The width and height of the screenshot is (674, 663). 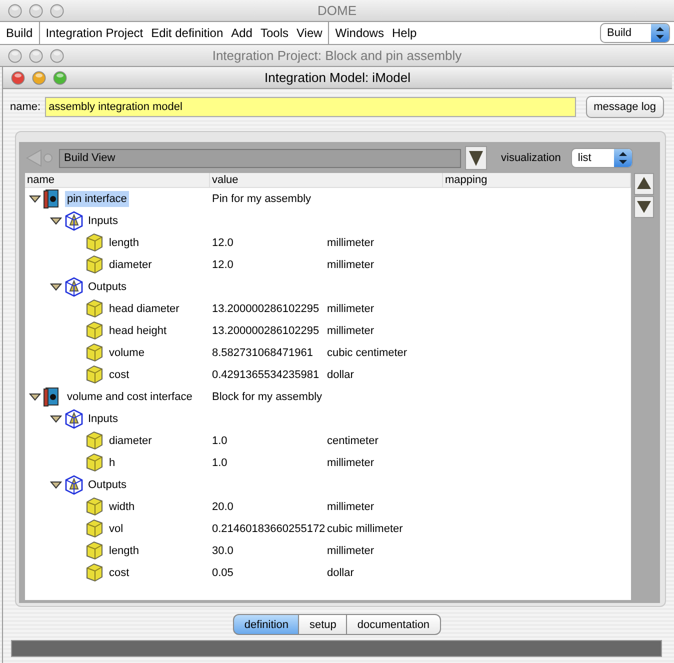 I want to click on menu-item: Edit definition, so click(x=187, y=33).